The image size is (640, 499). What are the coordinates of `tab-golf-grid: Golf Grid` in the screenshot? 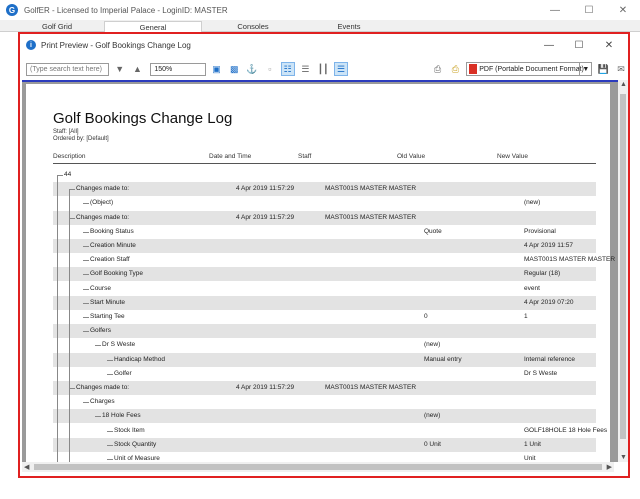 It's located at (57, 26).